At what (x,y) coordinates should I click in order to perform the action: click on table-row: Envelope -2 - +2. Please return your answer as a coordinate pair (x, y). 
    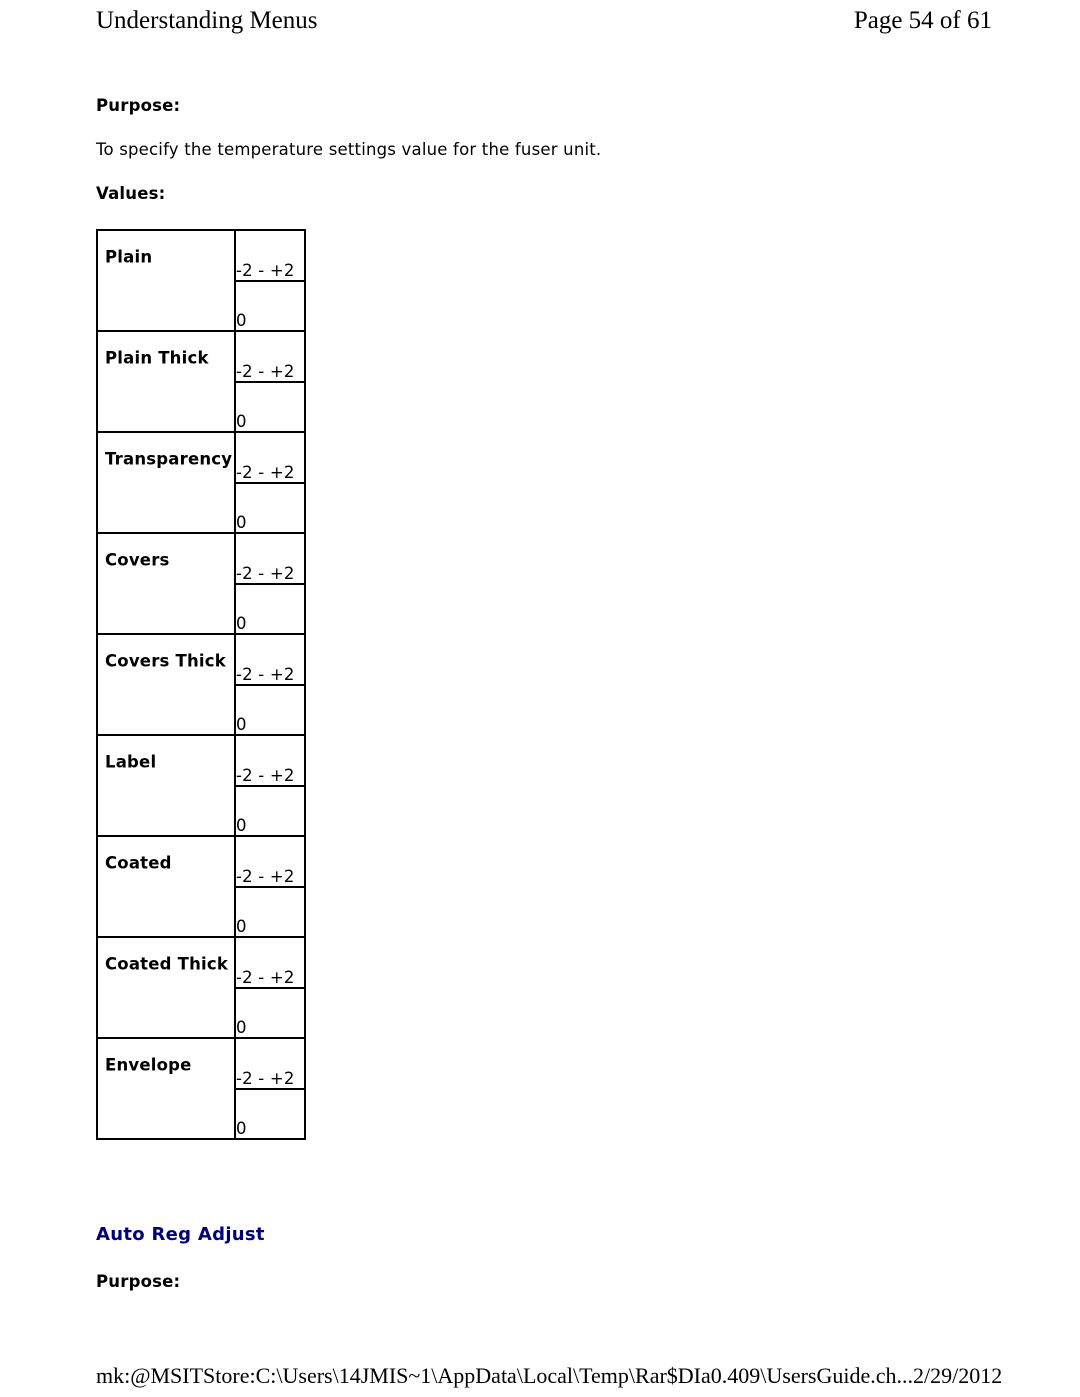
    Looking at the image, I should click on (201, 1088).